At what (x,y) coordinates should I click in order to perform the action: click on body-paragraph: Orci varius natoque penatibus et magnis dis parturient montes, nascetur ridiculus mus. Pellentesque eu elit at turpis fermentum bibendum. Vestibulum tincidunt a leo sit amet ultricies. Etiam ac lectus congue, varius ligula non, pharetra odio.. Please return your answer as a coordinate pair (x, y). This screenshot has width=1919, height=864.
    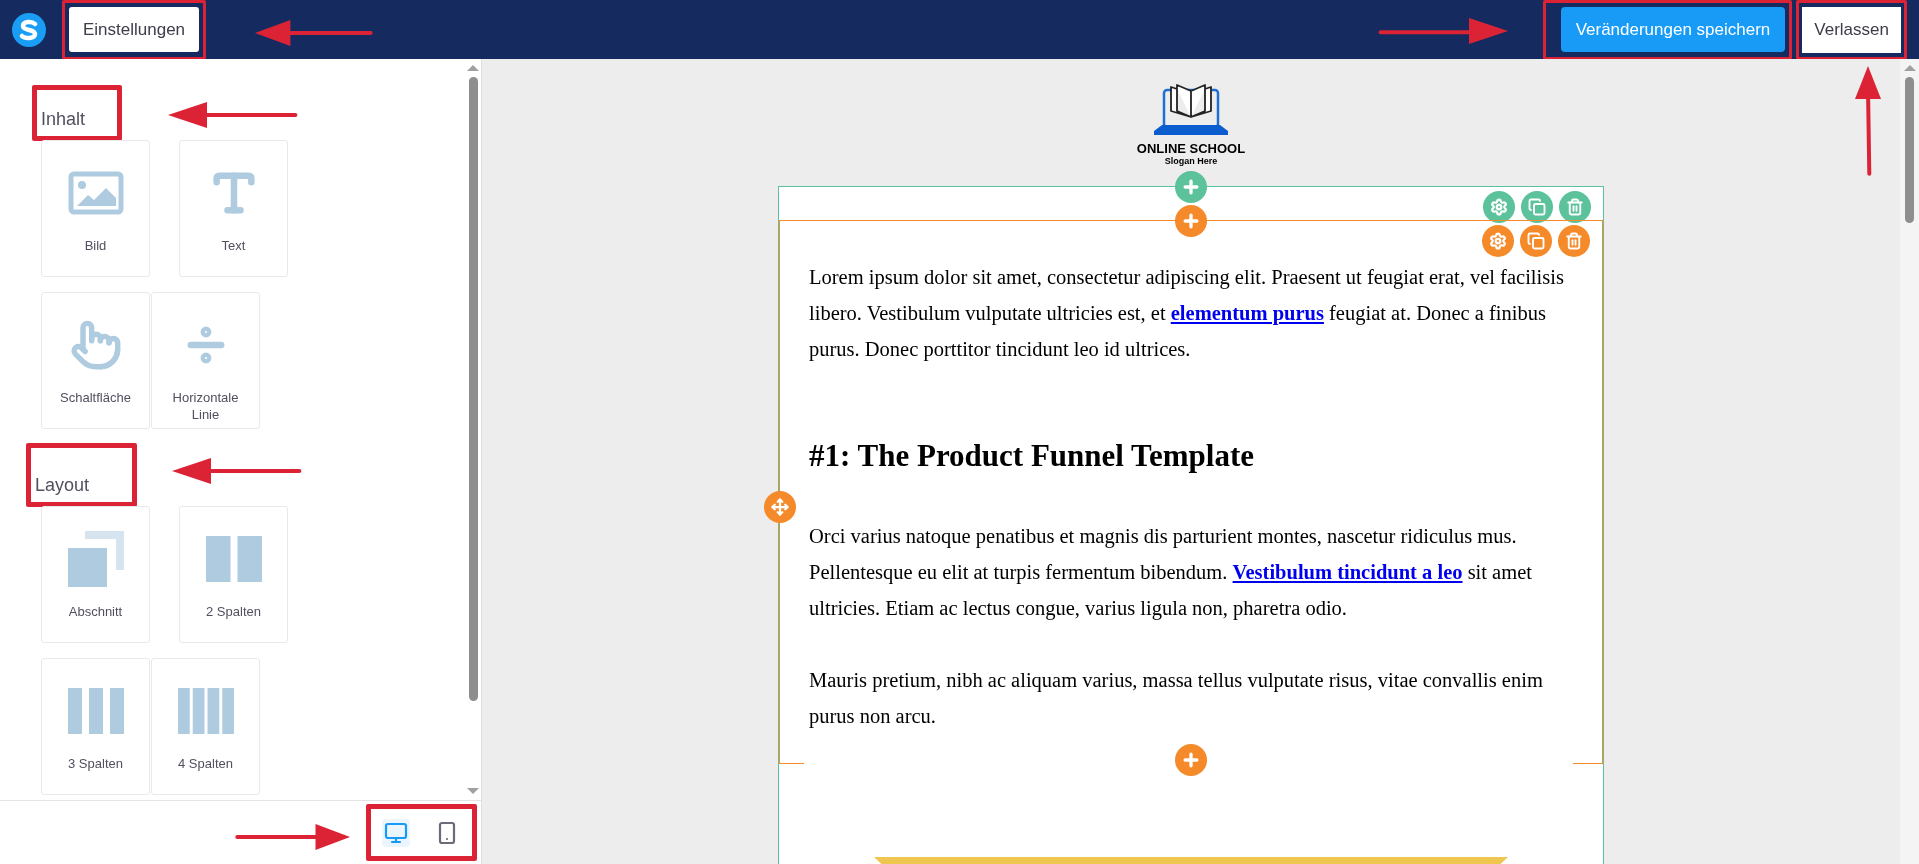
    Looking at the image, I should click on (1171, 573).